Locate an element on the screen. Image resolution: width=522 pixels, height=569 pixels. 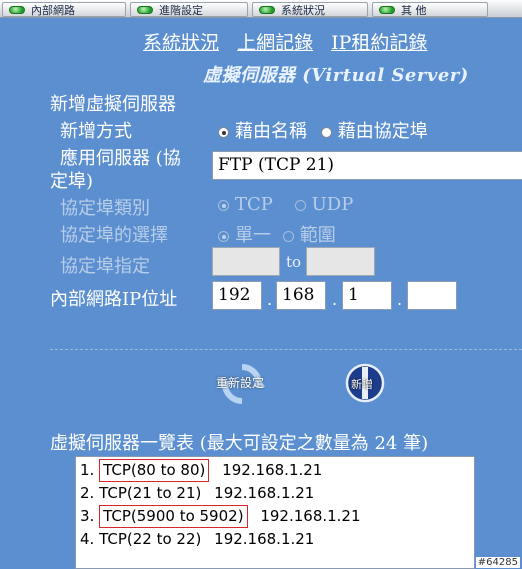
port-from-input is located at coordinates (246, 261).